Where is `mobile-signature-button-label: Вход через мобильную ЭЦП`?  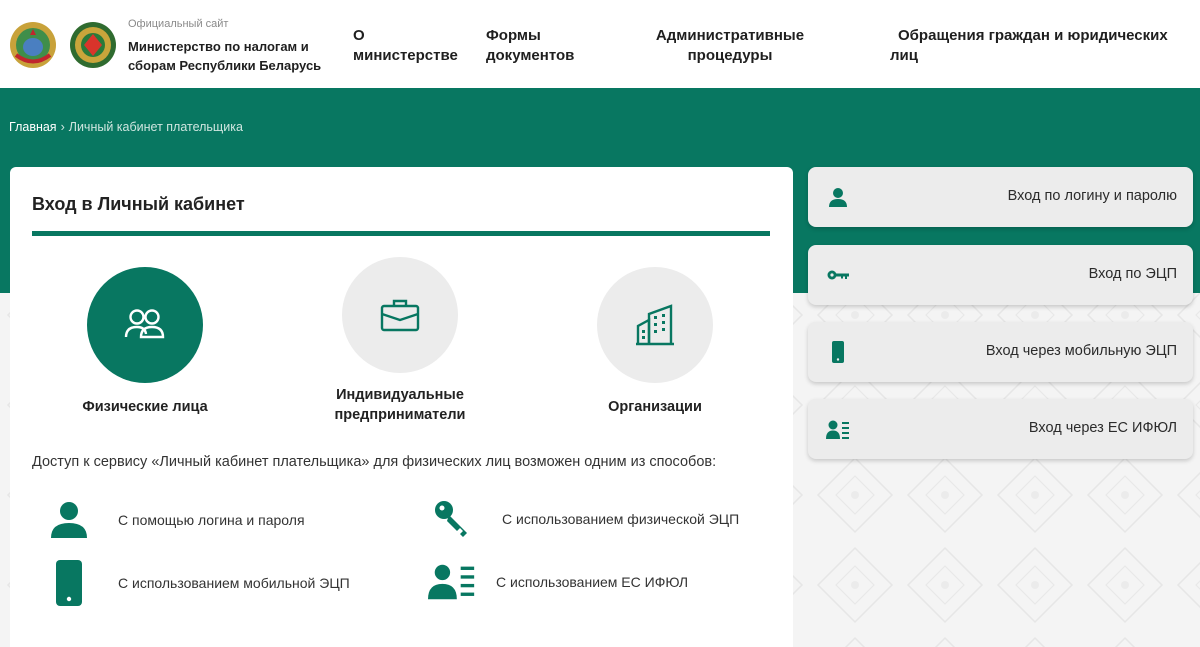
mobile-signature-button-label: Вход через мобильную ЭЦП is located at coordinates (1081, 351).